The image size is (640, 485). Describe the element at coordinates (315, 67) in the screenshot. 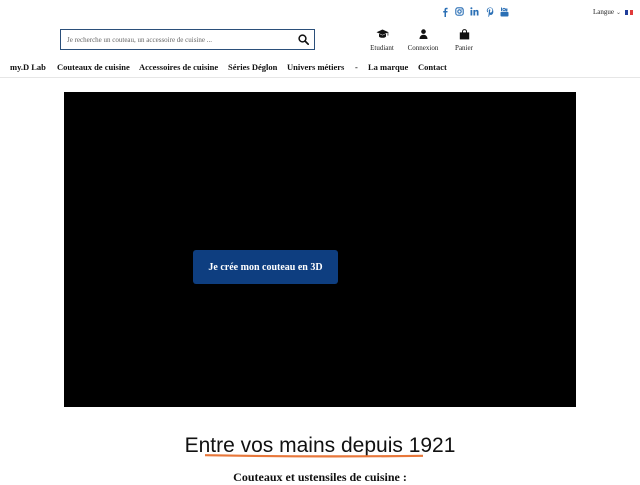

I see `nav-item-univers-metiers: Univers métiers` at that location.